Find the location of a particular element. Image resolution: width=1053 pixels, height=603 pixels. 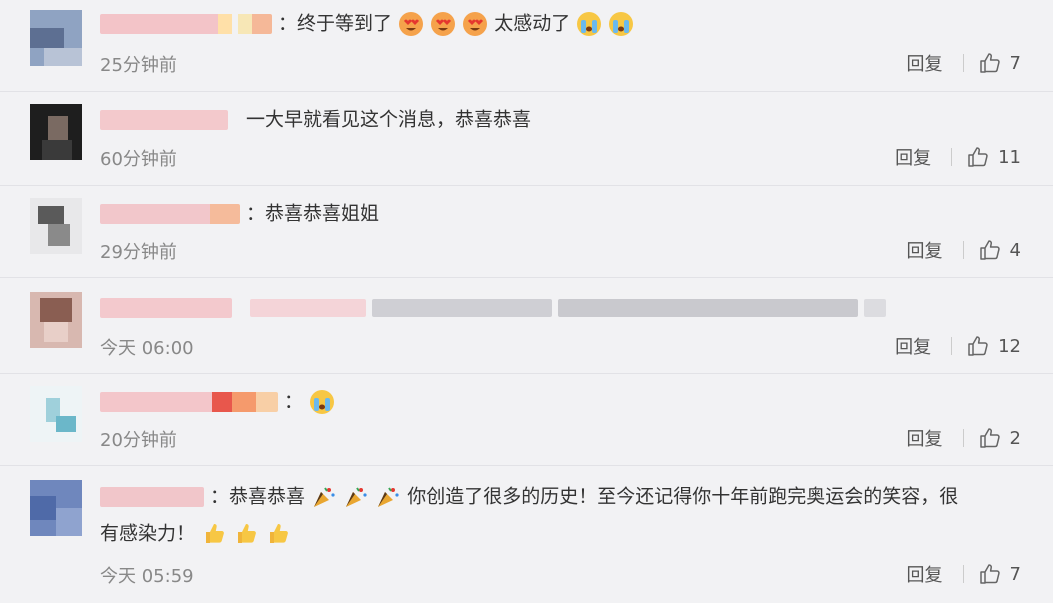

comment-time: 20分钟前 is located at coordinates (138, 440).